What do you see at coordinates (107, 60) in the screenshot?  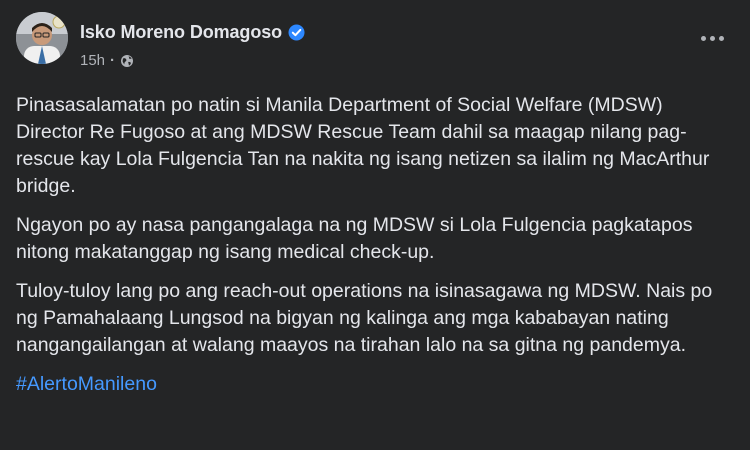 I see `post-meta: 15h ·` at bounding box center [107, 60].